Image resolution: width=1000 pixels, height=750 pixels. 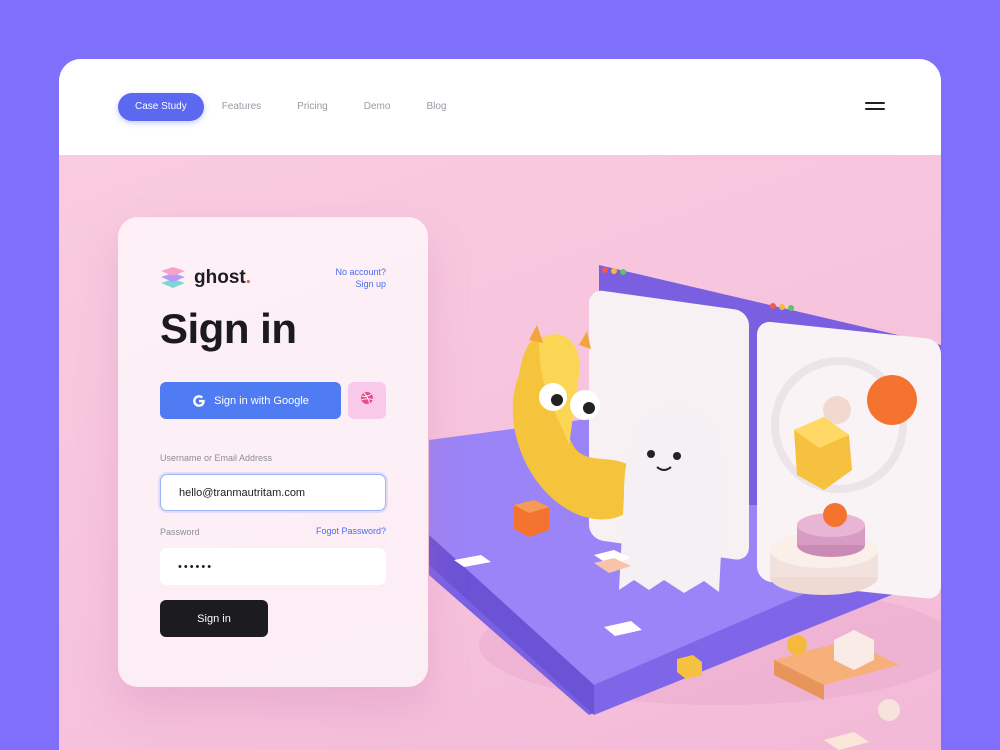 What do you see at coordinates (214, 618) in the screenshot?
I see `sign-in-button: Sign in` at bounding box center [214, 618].